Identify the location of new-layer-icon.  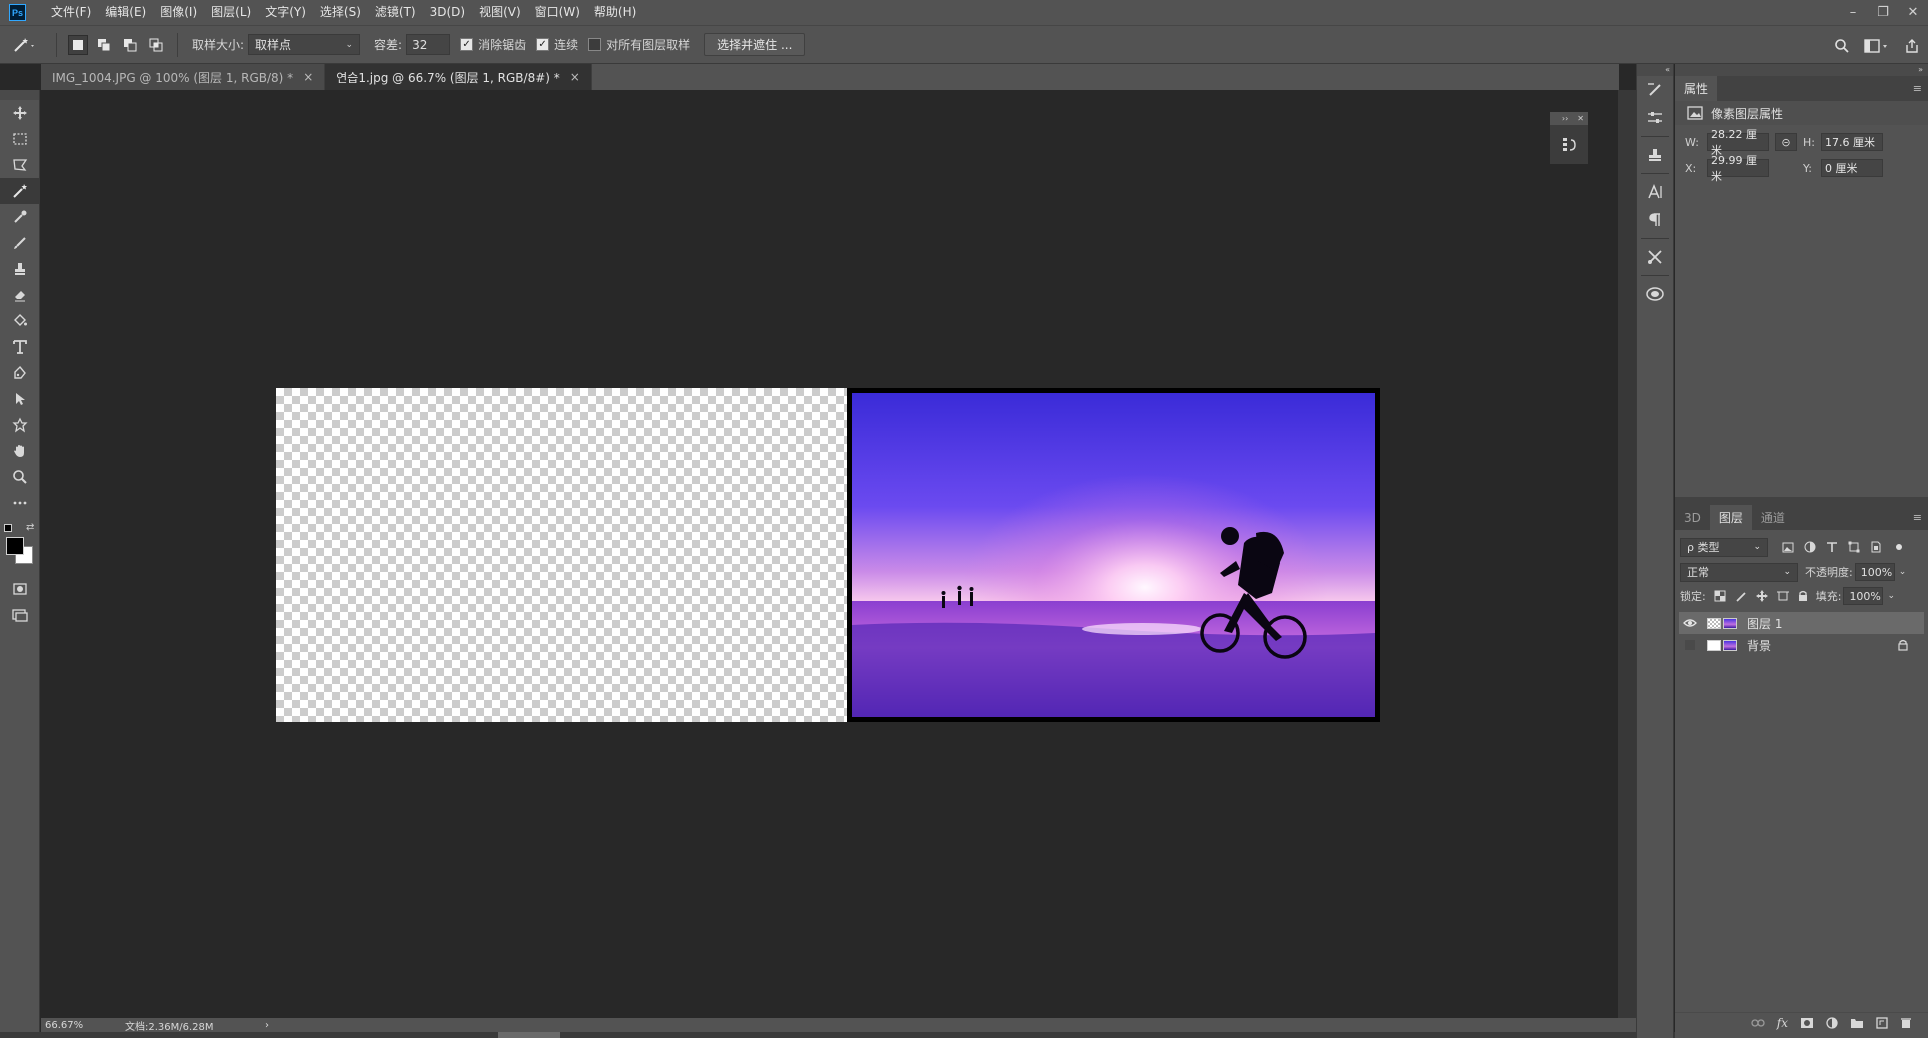
(1882, 1022).